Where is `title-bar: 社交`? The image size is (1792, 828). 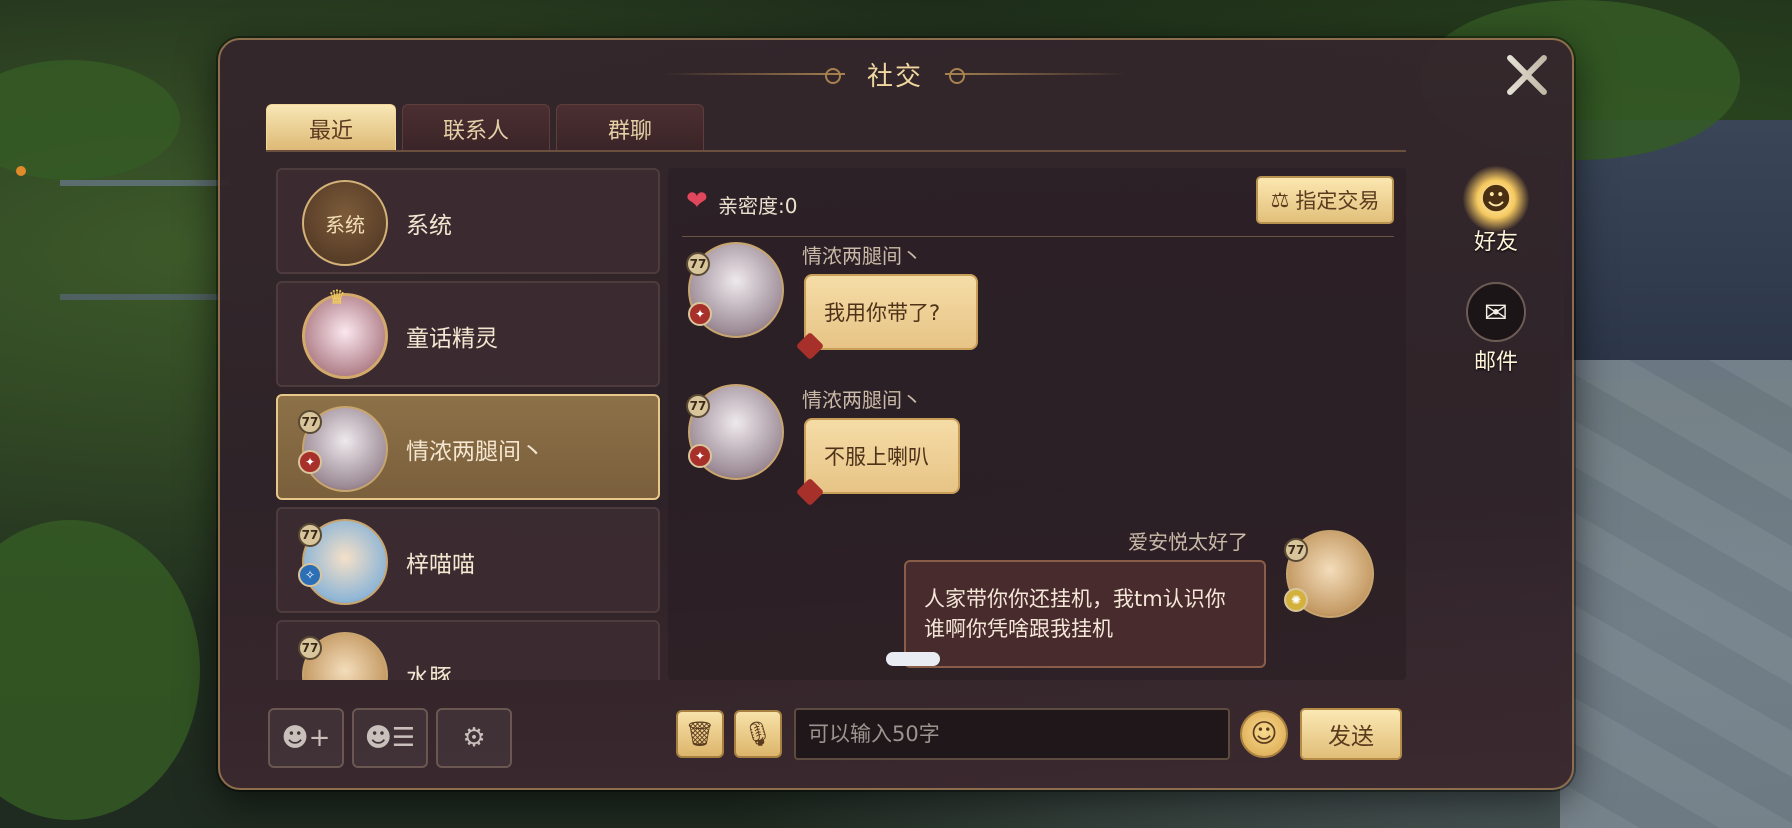 title-bar: 社交 is located at coordinates (895, 74).